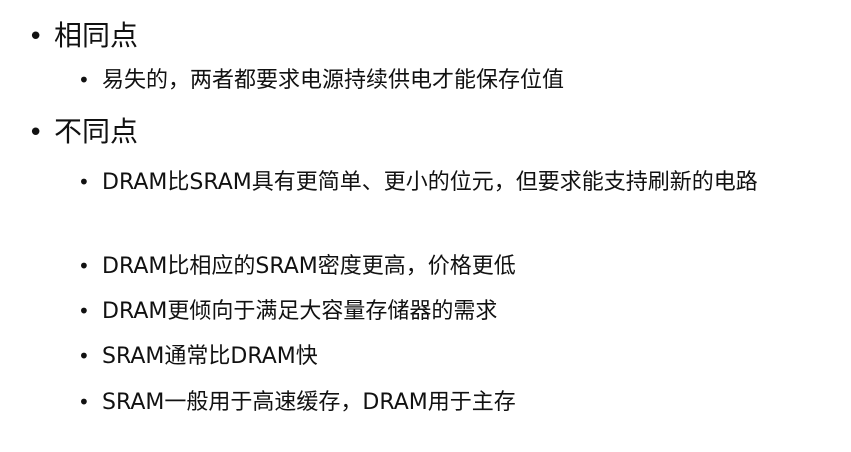 This screenshot has height=452, width=851. Describe the element at coordinates (96, 131) in the screenshot. I see `section-heading-text: 不同点` at that location.